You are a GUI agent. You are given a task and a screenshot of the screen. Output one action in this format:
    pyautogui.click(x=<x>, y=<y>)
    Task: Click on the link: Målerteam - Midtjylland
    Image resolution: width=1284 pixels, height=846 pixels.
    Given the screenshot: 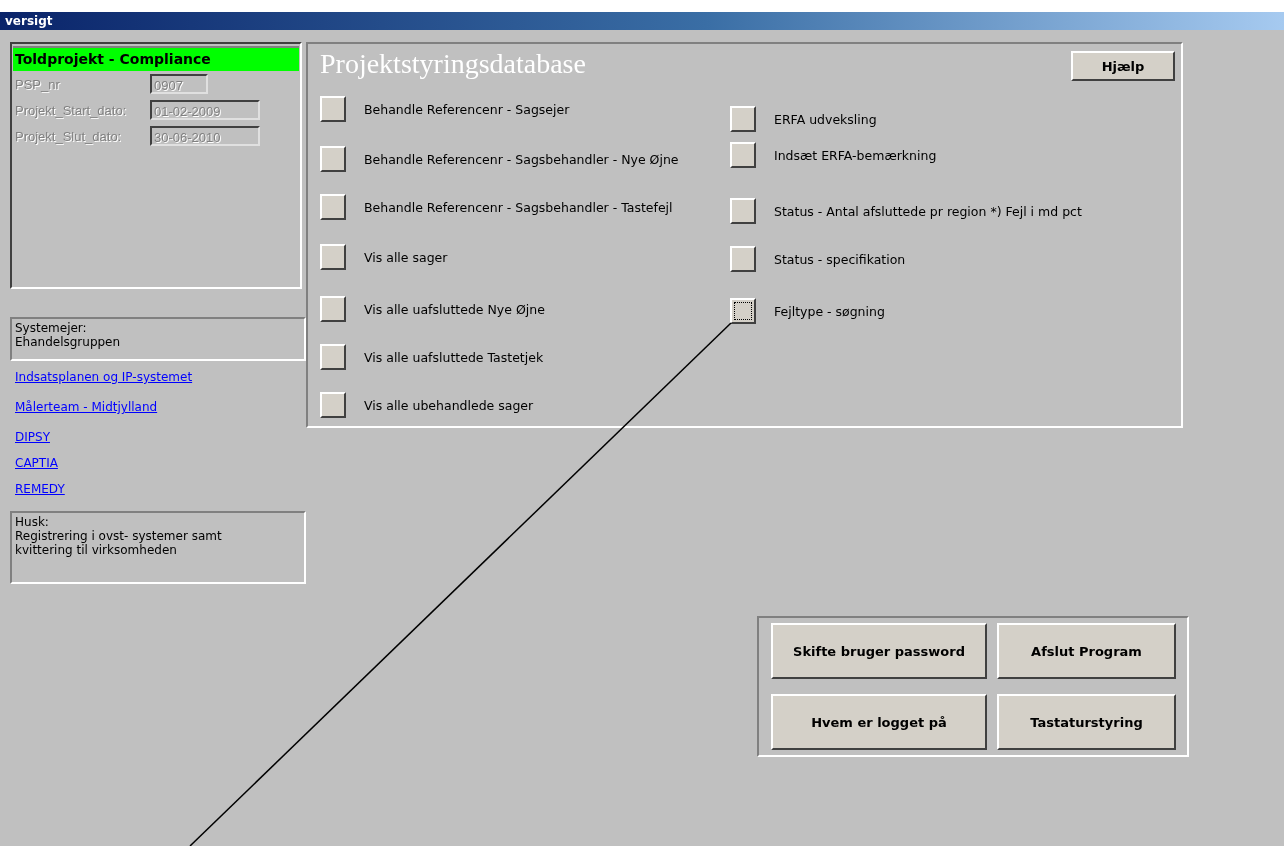 What is the action you would take?
    pyautogui.click(x=86, y=407)
    